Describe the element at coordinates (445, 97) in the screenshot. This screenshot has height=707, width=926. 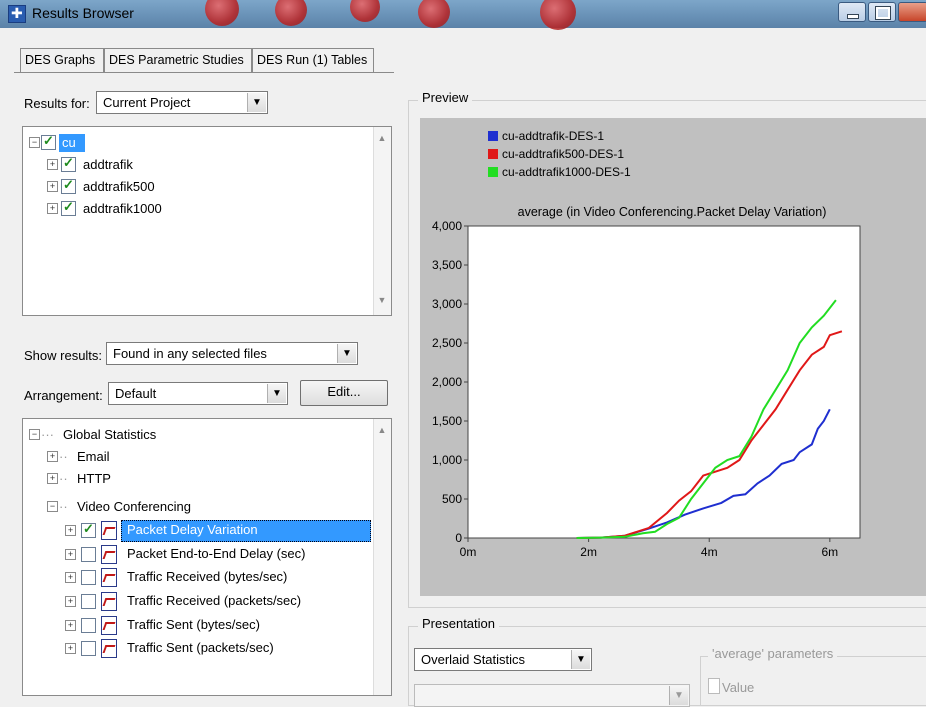
I see `preview-title: Preview` at that location.